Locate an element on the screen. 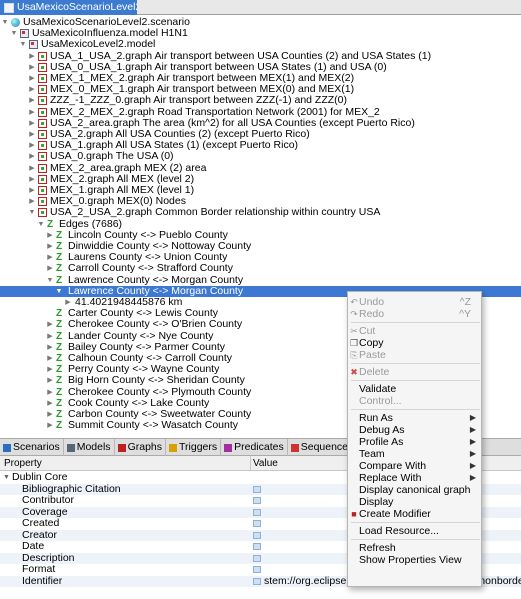  view-tab-label: Triggers is located at coordinates (198, 447).